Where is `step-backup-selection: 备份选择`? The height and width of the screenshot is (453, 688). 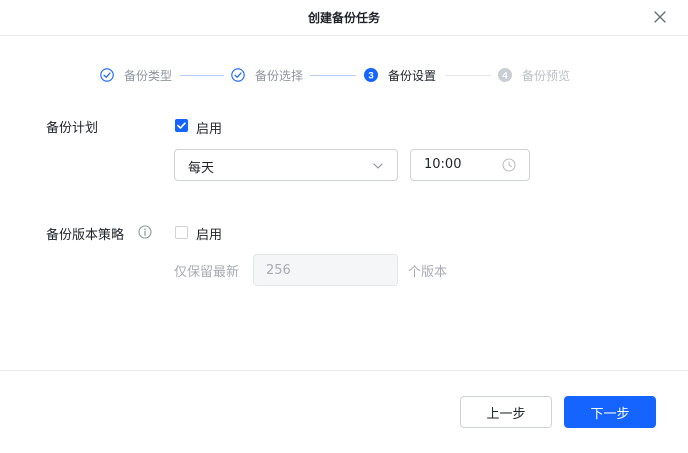 step-backup-selection: 备份选择 is located at coordinates (267, 75).